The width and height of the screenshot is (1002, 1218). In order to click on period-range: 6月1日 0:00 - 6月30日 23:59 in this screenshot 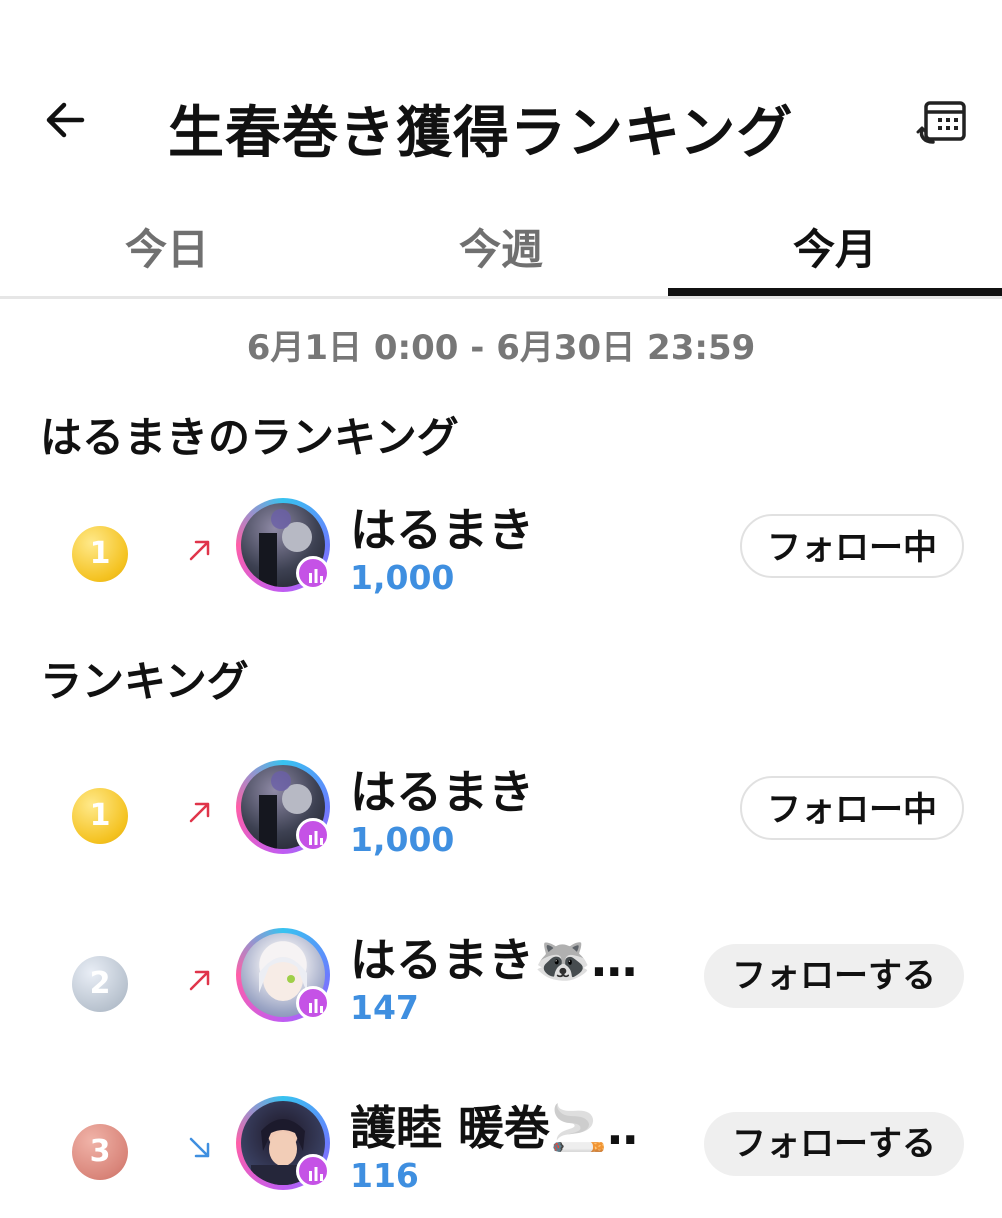, I will do `click(501, 348)`.